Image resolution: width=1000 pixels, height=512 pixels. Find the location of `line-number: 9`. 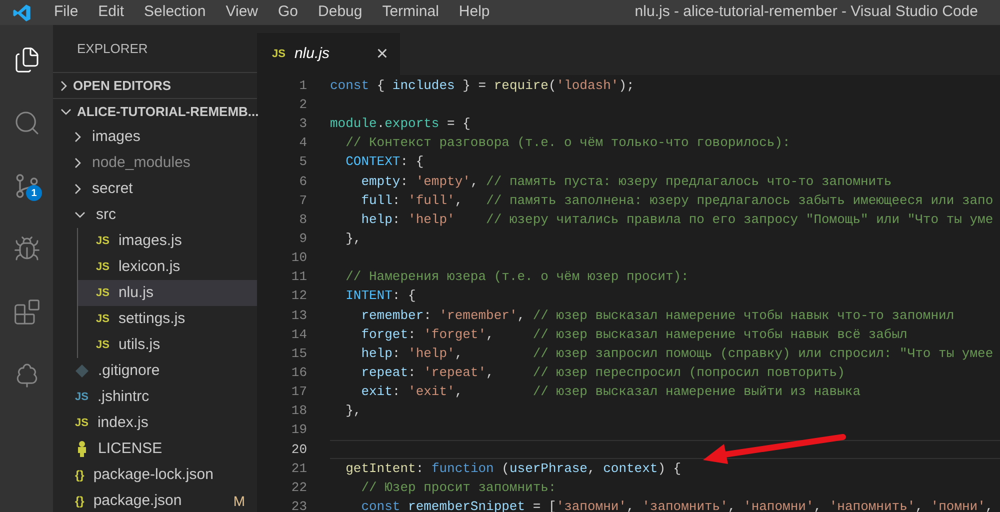

line-number: 9 is located at coordinates (302, 239).